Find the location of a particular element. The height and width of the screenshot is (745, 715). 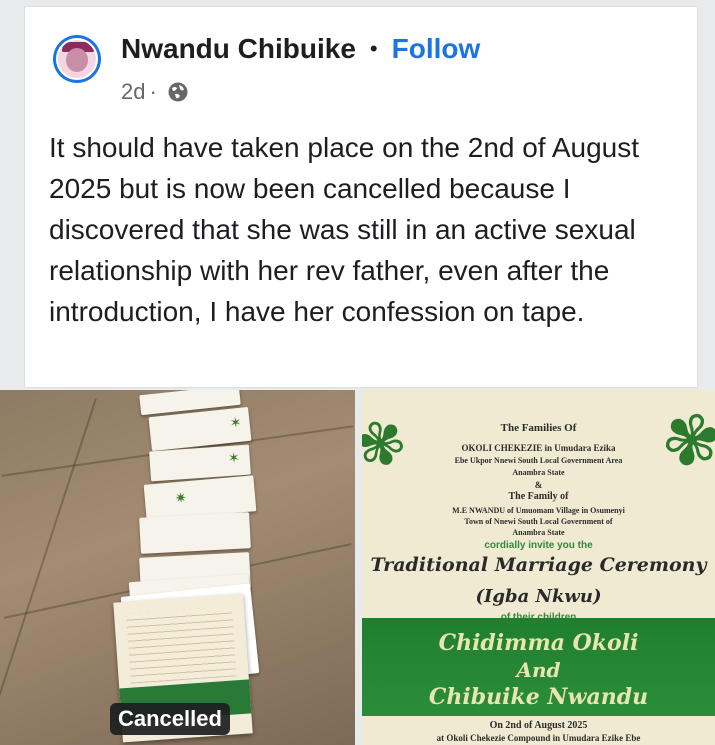

invite-and: And is located at coordinates (538, 670).